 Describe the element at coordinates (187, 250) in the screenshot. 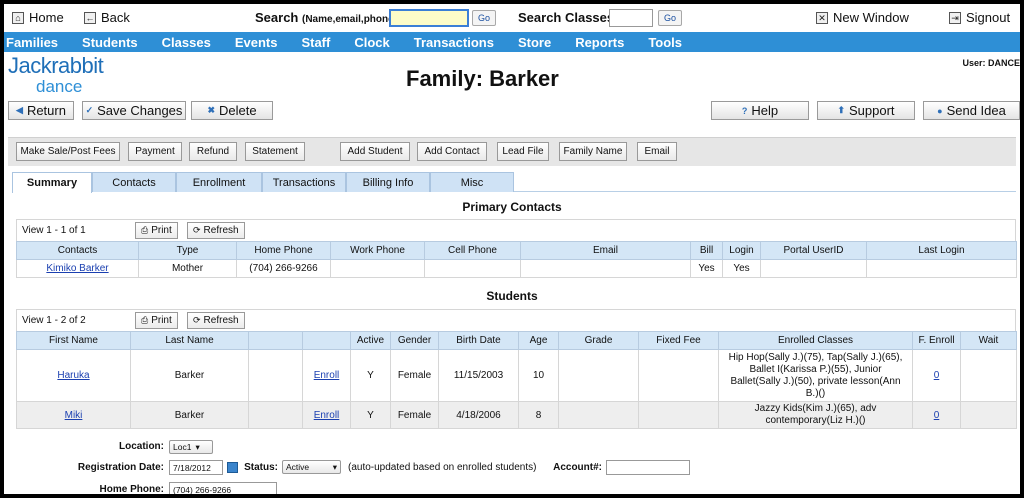

I see `col-type: Type` at that location.